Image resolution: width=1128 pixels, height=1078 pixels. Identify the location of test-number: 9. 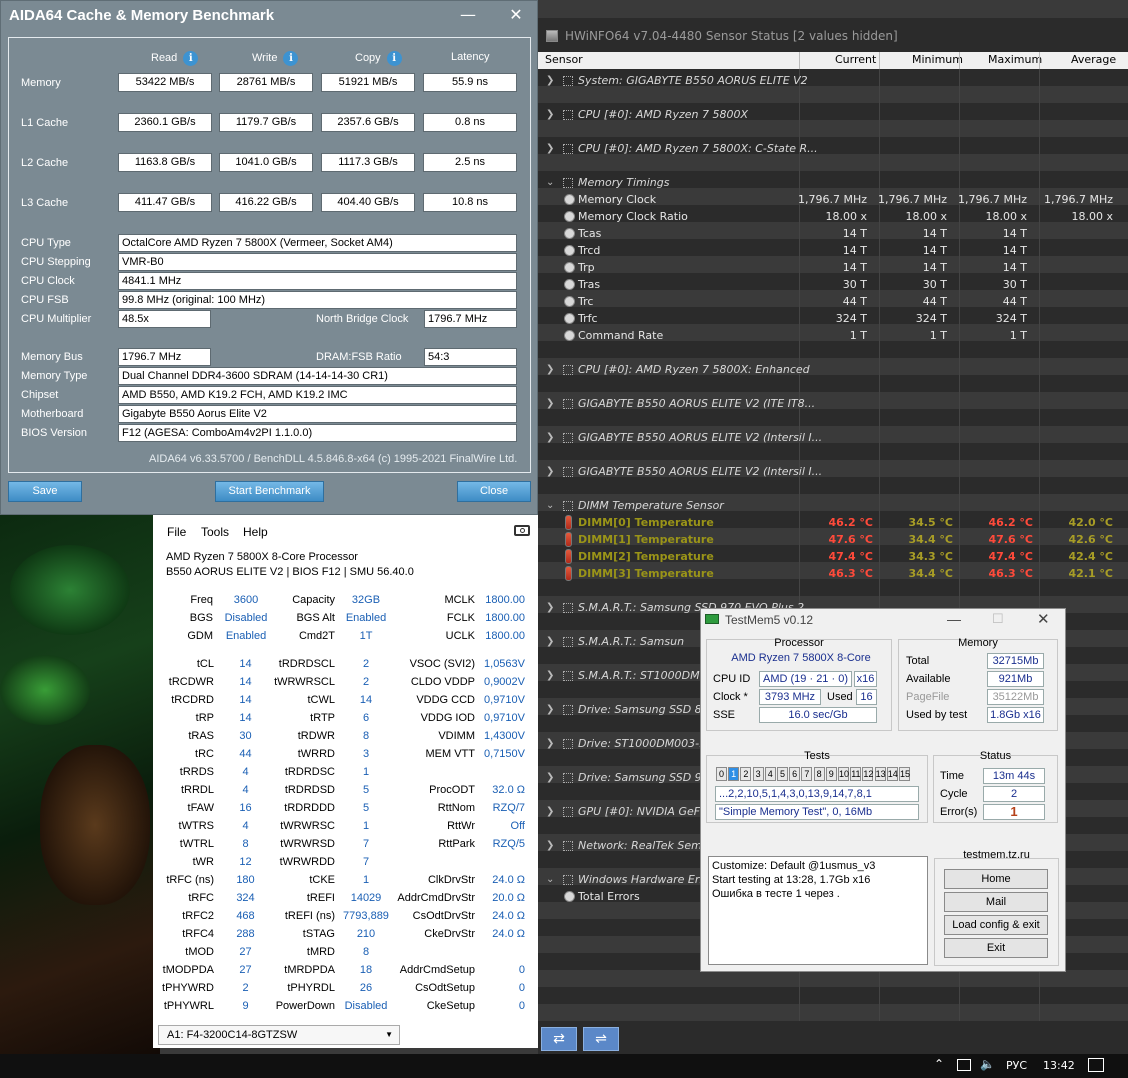
(831, 774).